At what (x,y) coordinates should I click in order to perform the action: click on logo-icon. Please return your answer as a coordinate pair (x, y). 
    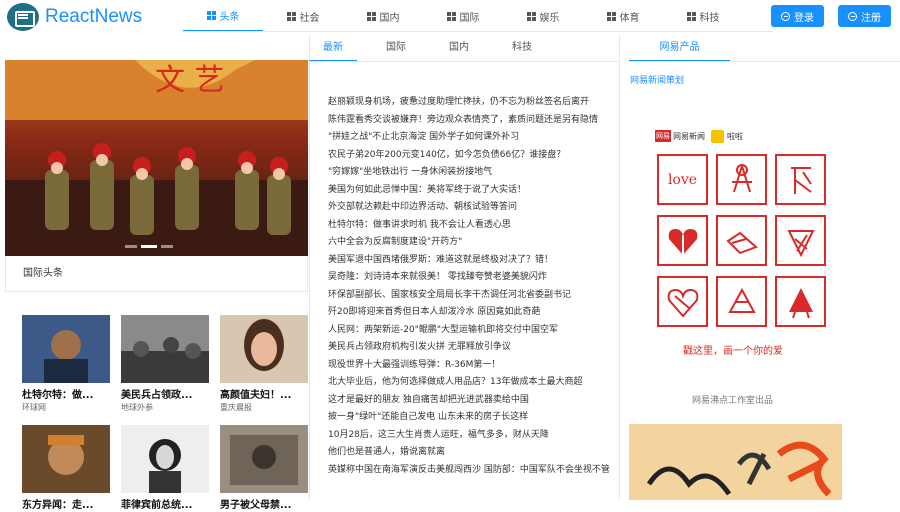
    Looking at the image, I should click on (23, 17).